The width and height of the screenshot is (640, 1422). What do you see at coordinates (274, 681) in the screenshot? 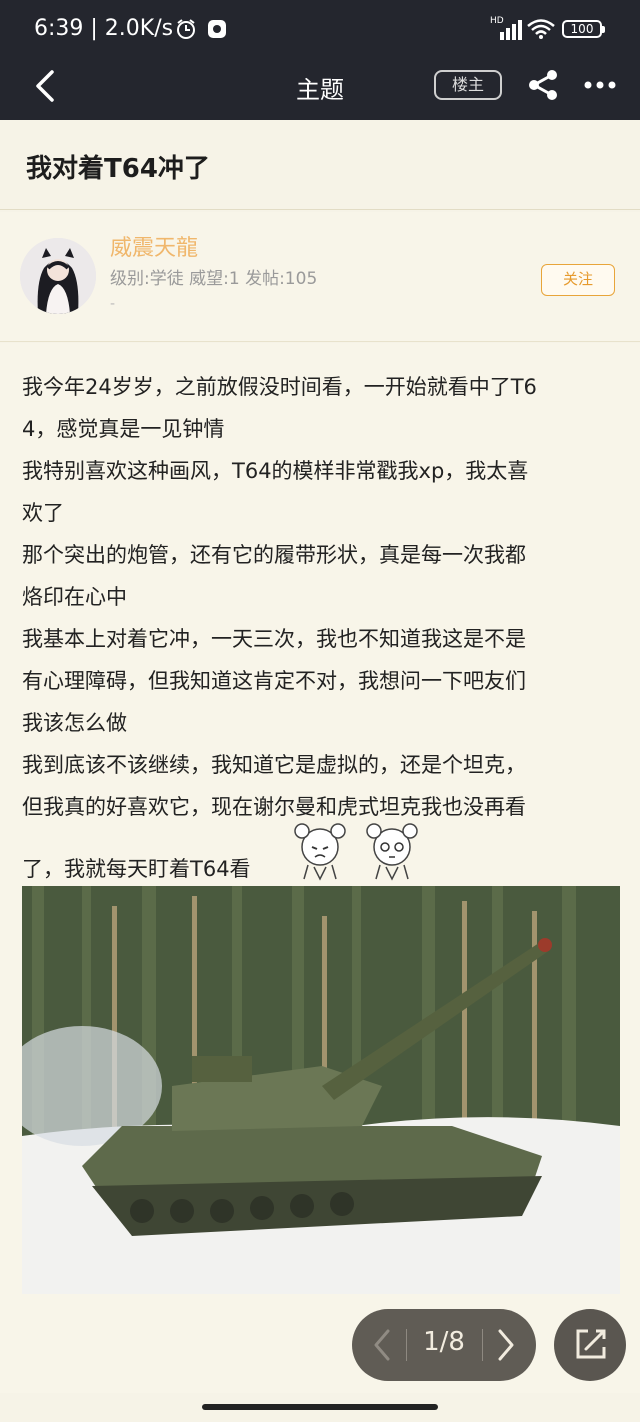
I see `post-line: 有心理障碍，但我知道这肯定不对，我想问一下吧友们` at bounding box center [274, 681].